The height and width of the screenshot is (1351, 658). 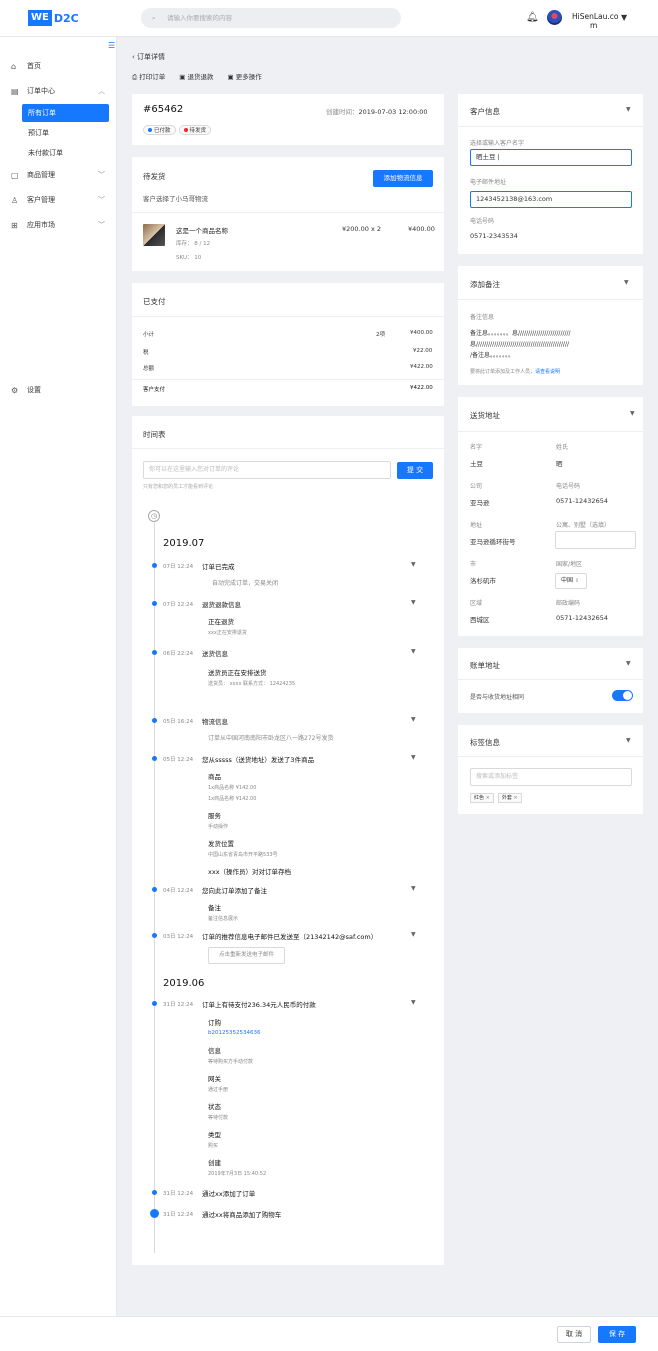 I want to click on last-name-value: 晒, so click(x=559, y=464).